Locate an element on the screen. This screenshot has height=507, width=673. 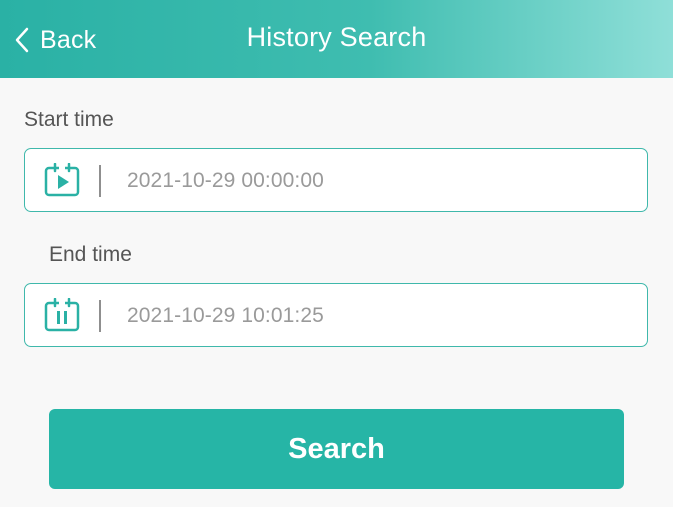
start-time-label: Start time is located at coordinates (69, 119).